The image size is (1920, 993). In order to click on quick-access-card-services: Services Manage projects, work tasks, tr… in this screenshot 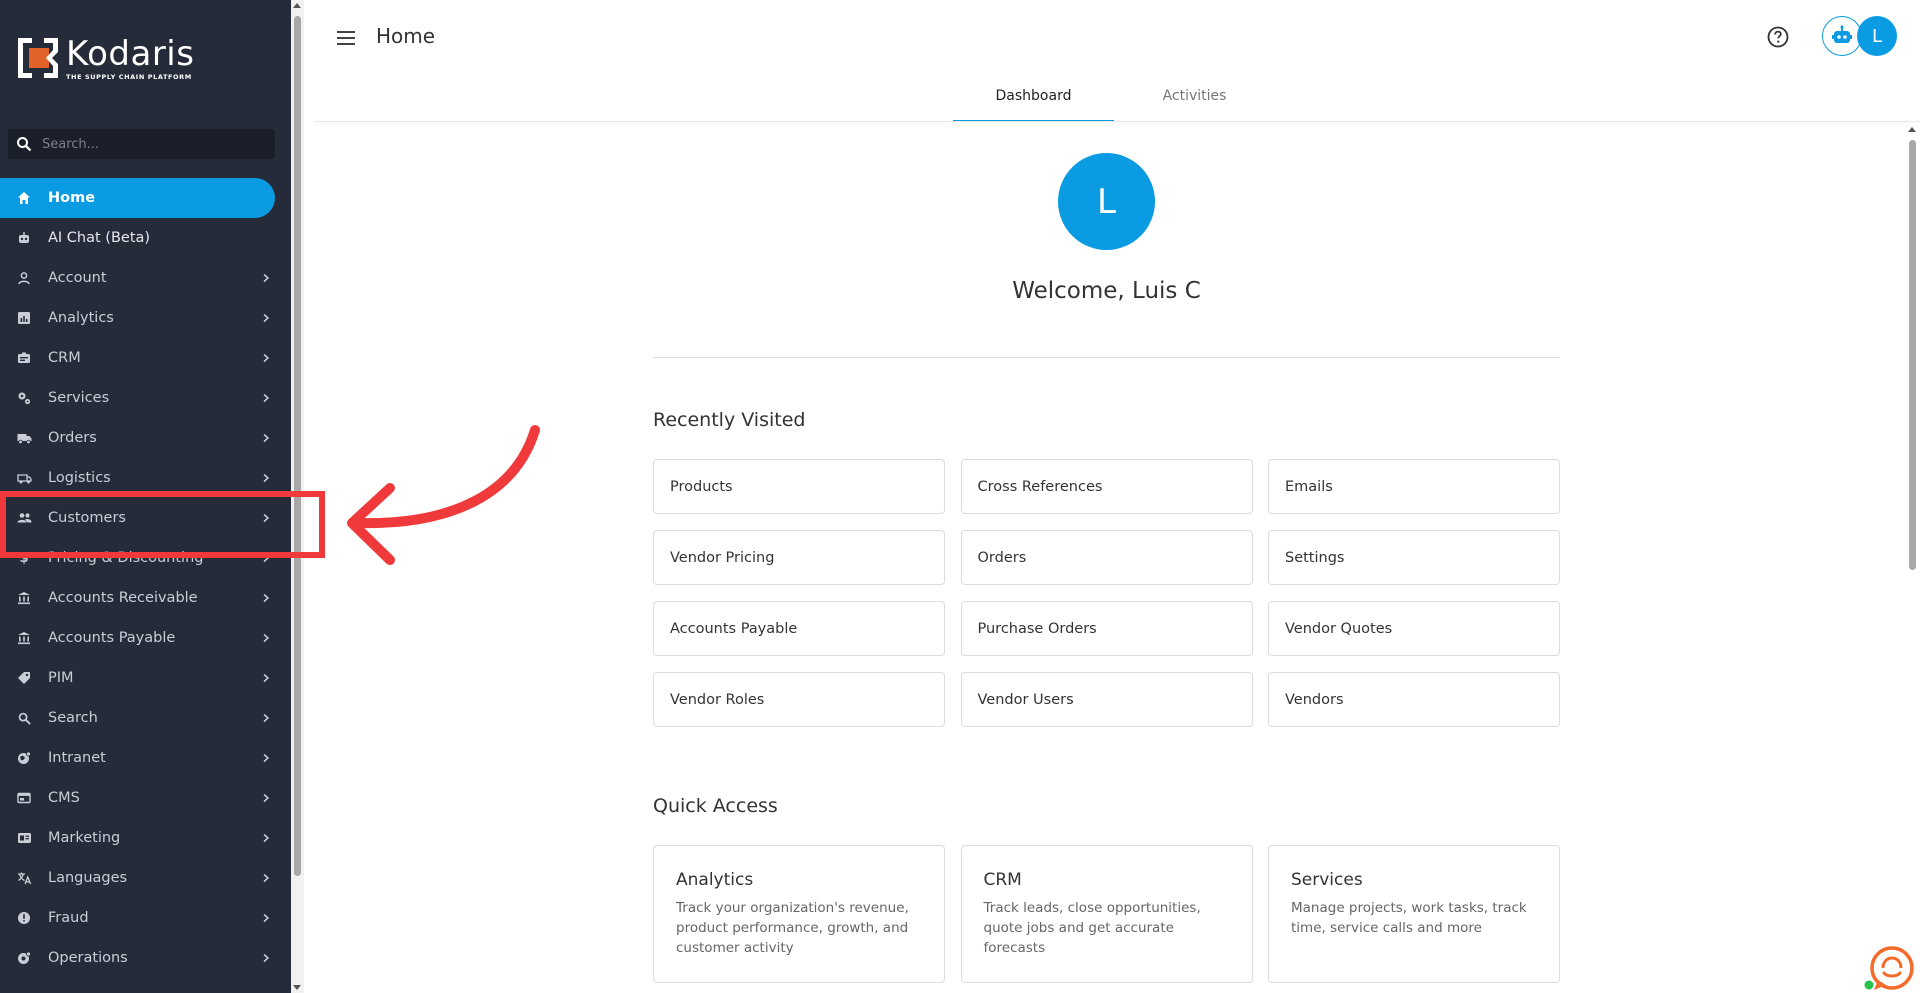, I will do `click(1414, 914)`.